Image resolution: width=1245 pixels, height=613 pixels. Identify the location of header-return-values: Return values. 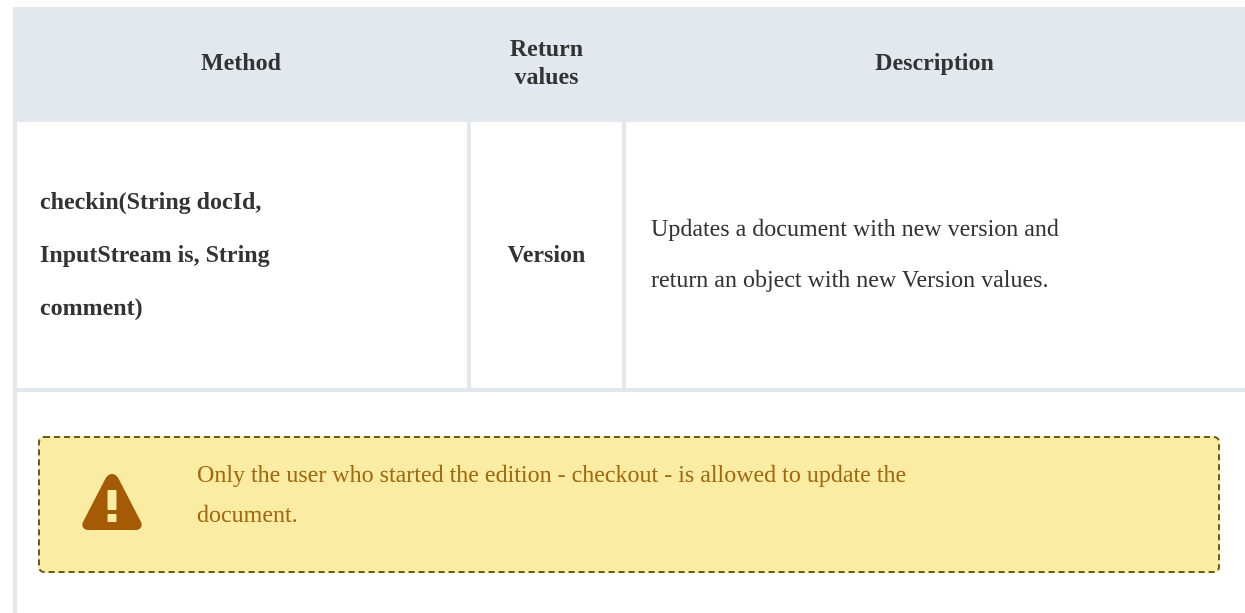
(546, 63).